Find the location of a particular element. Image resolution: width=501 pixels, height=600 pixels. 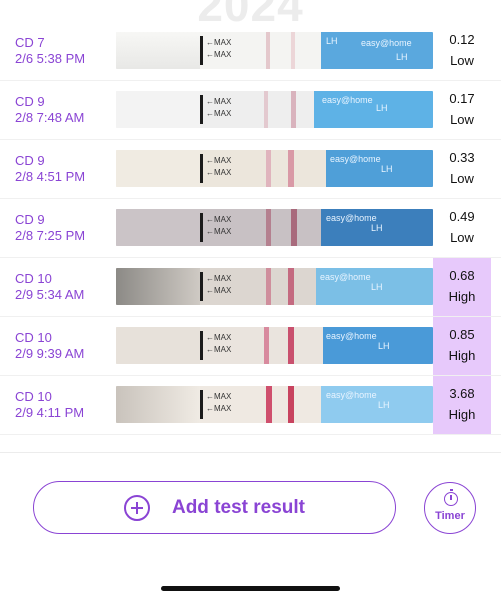

cycle-day-label: CD 9 2/8 7:48 AM is located at coordinates (50, 109).